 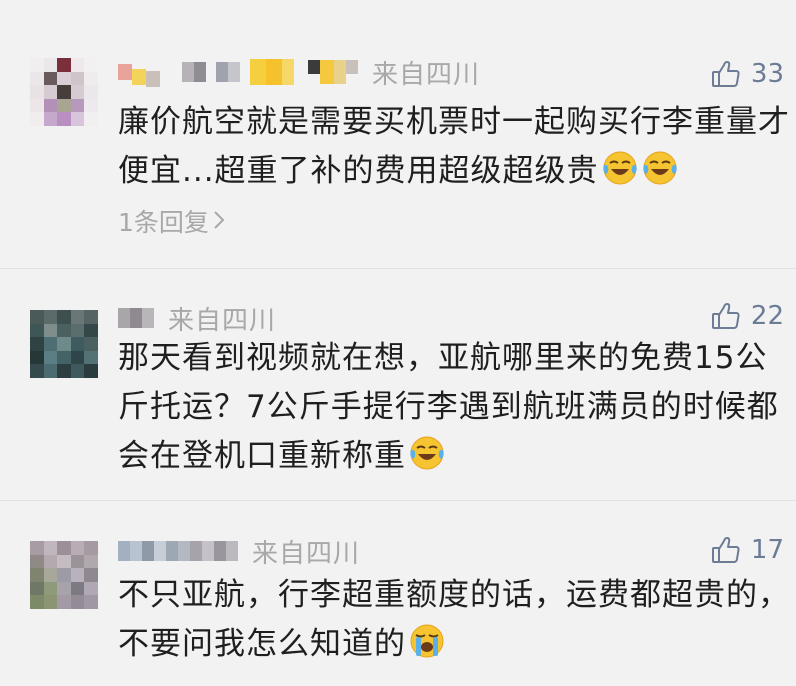 I want to click on view-replies-link: 1条回复, so click(x=171, y=221).